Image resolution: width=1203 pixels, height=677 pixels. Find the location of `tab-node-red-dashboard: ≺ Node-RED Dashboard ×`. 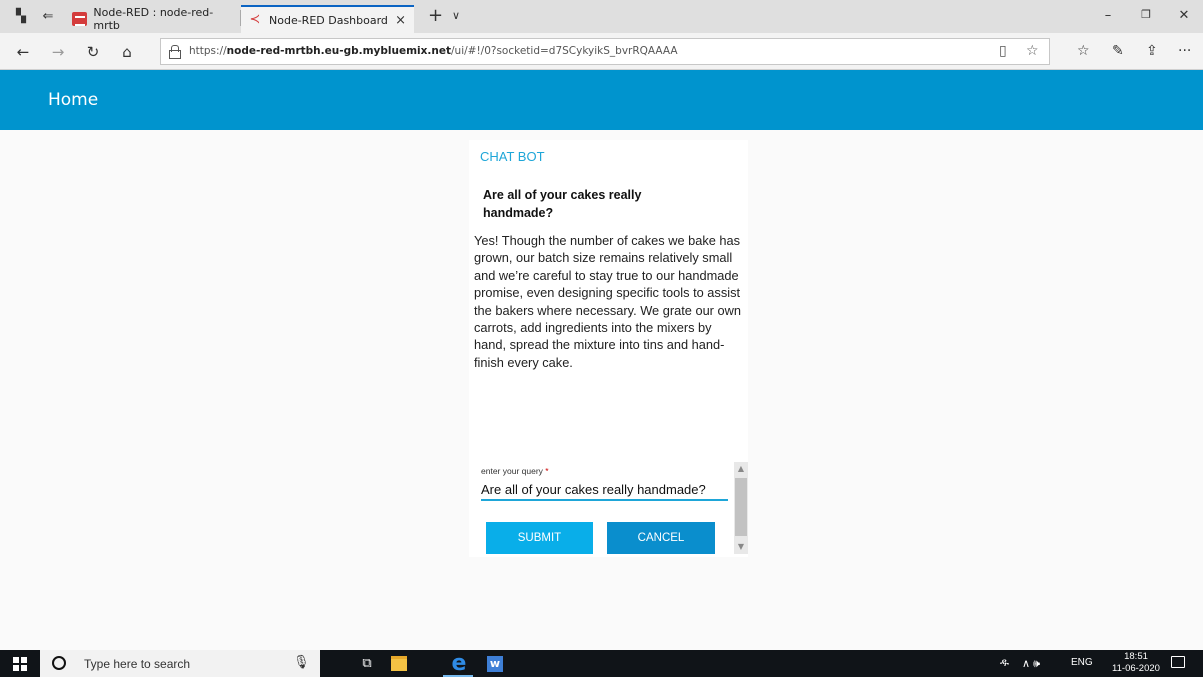

tab-node-red-dashboard: ≺ Node-RED Dashboard × is located at coordinates (327, 19).